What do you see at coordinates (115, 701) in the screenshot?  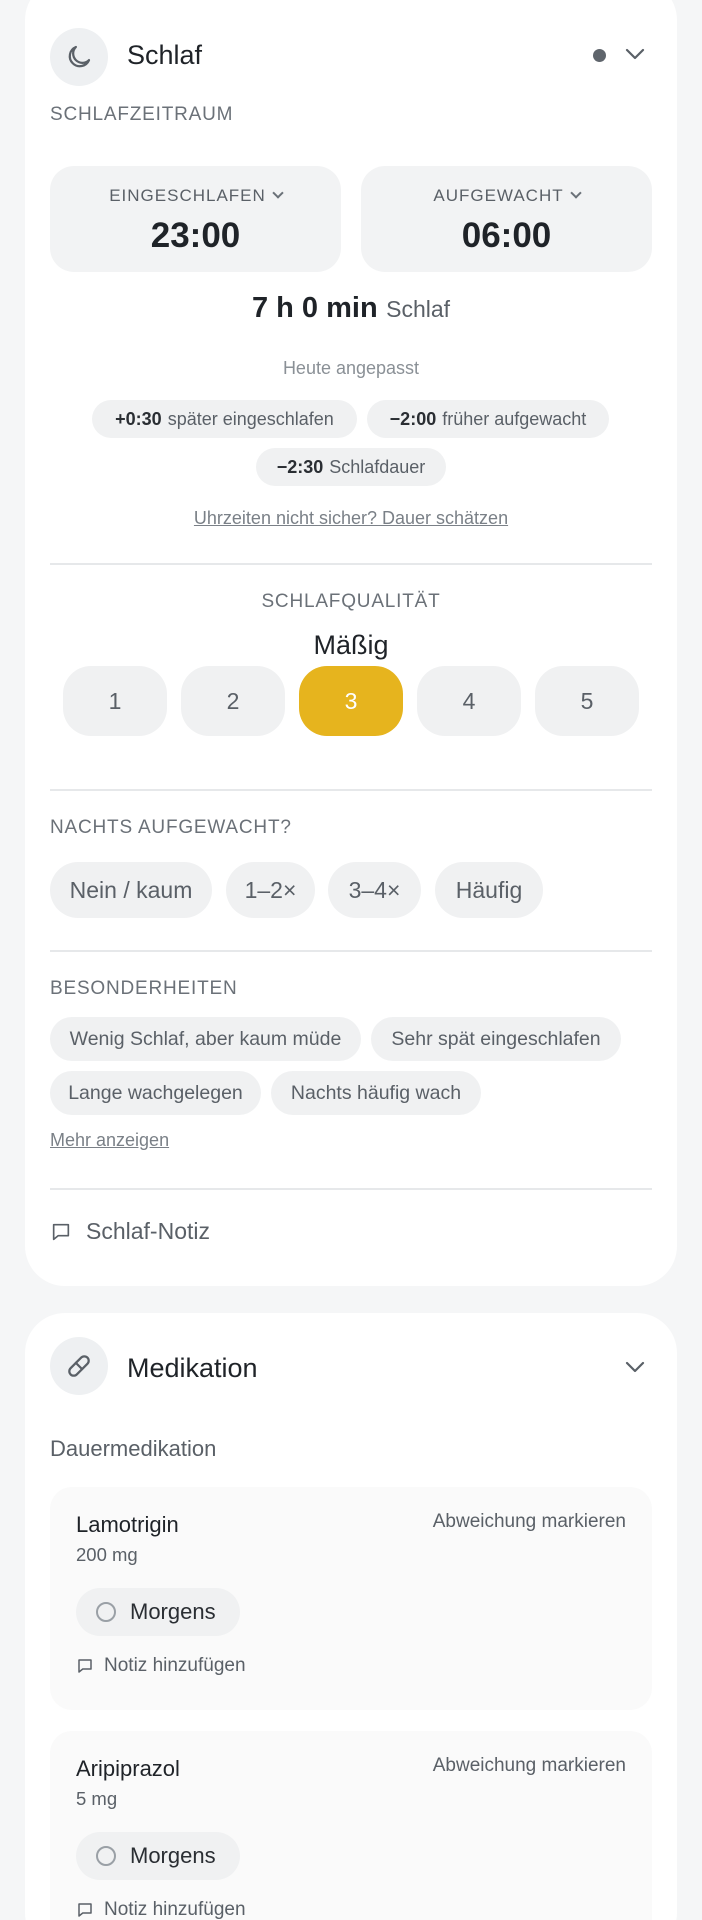 I see `rating-option-1: 1` at bounding box center [115, 701].